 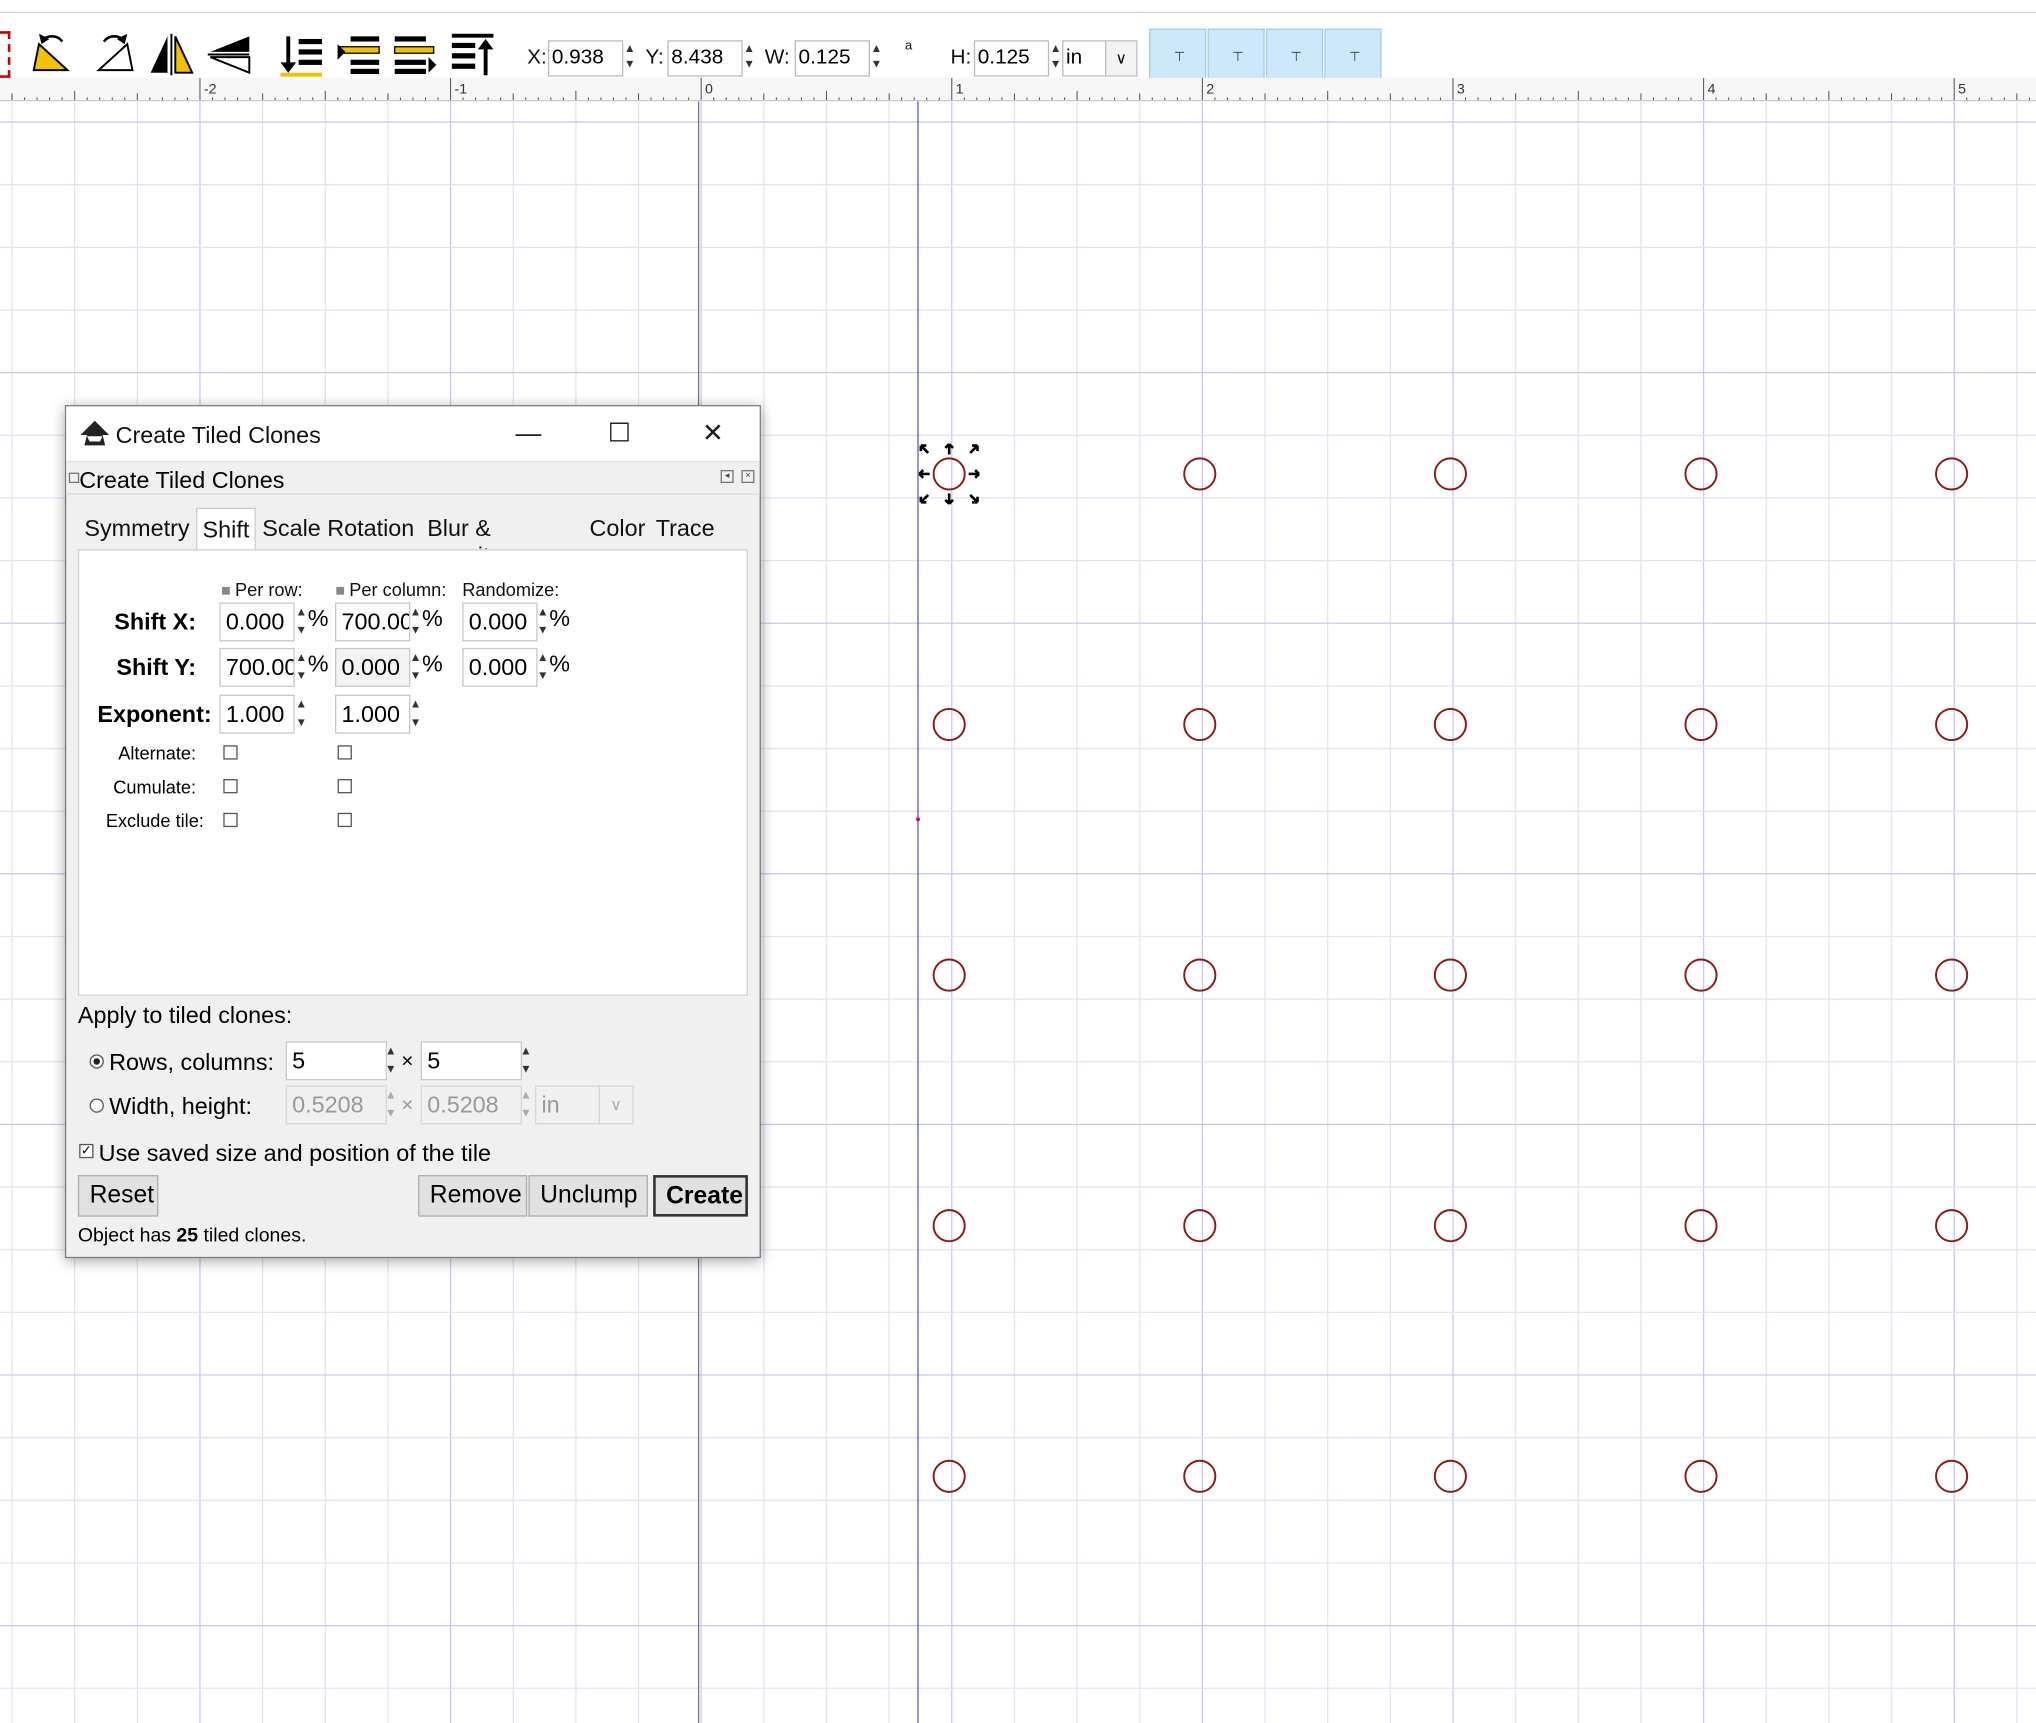 I want to click on columns-spinner: ▲ ▼, so click(x=525, y=1060).